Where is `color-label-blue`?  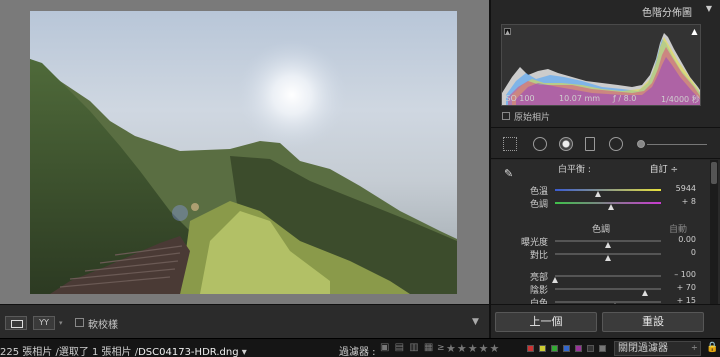
color-label-blue is located at coordinates (566, 348).